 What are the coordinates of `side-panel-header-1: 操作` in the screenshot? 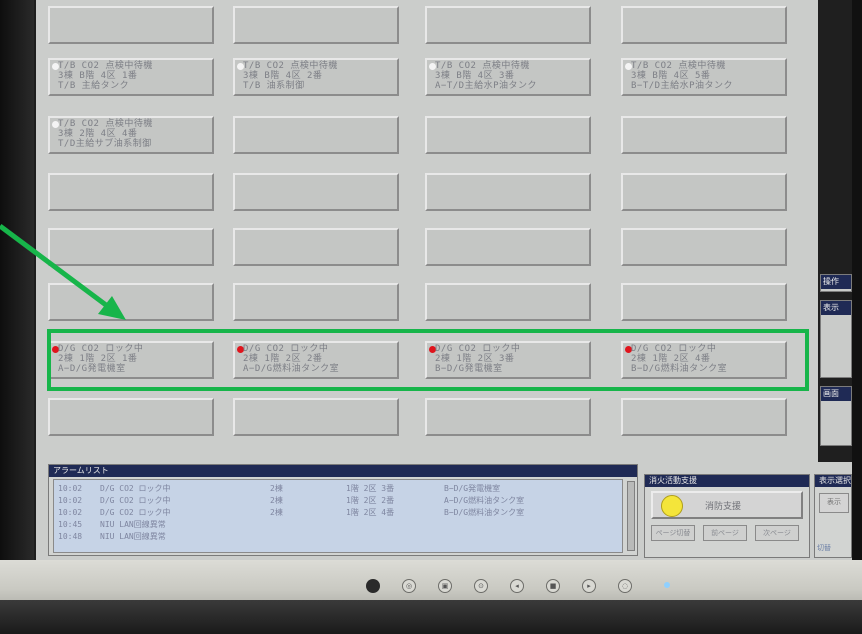 It's located at (836, 283).